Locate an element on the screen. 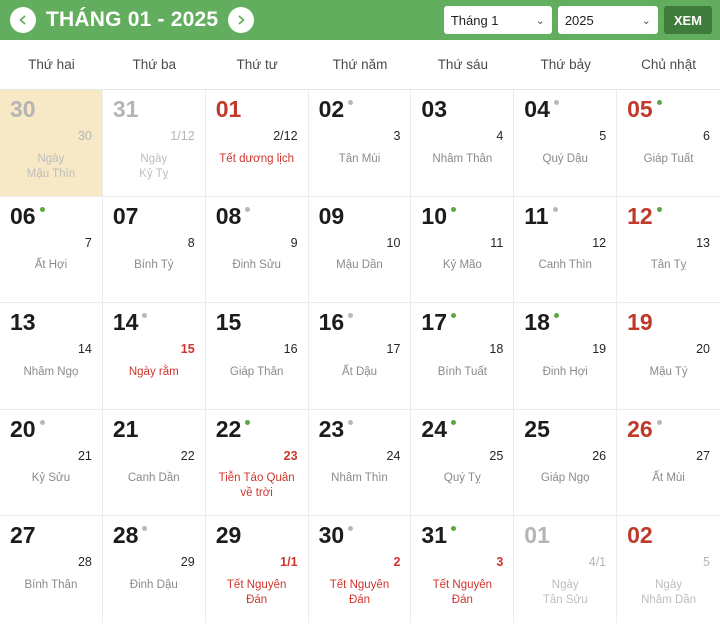  calendar-day-cell: 24 25 Quý Tỵ is located at coordinates (463, 462).